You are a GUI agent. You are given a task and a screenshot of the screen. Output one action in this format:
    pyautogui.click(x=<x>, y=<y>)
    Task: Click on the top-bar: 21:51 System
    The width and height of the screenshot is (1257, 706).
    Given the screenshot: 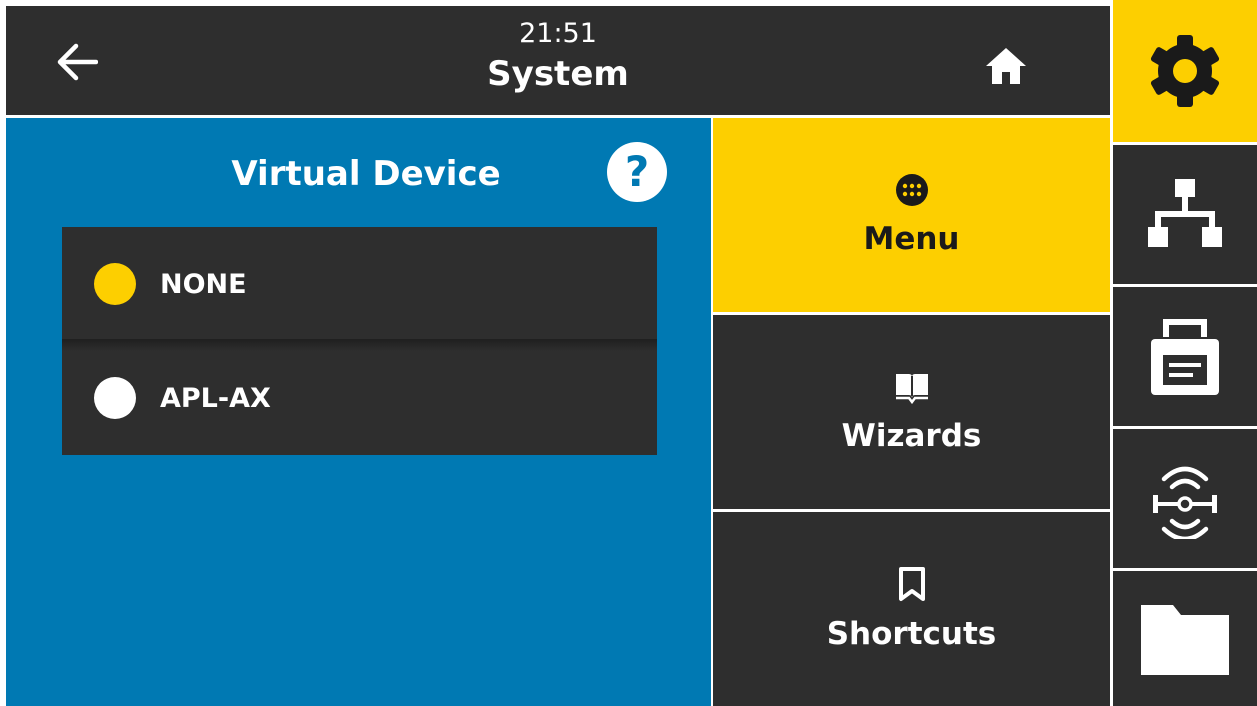 What is the action you would take?
    pyautogui.click(x=558, y=60)
    